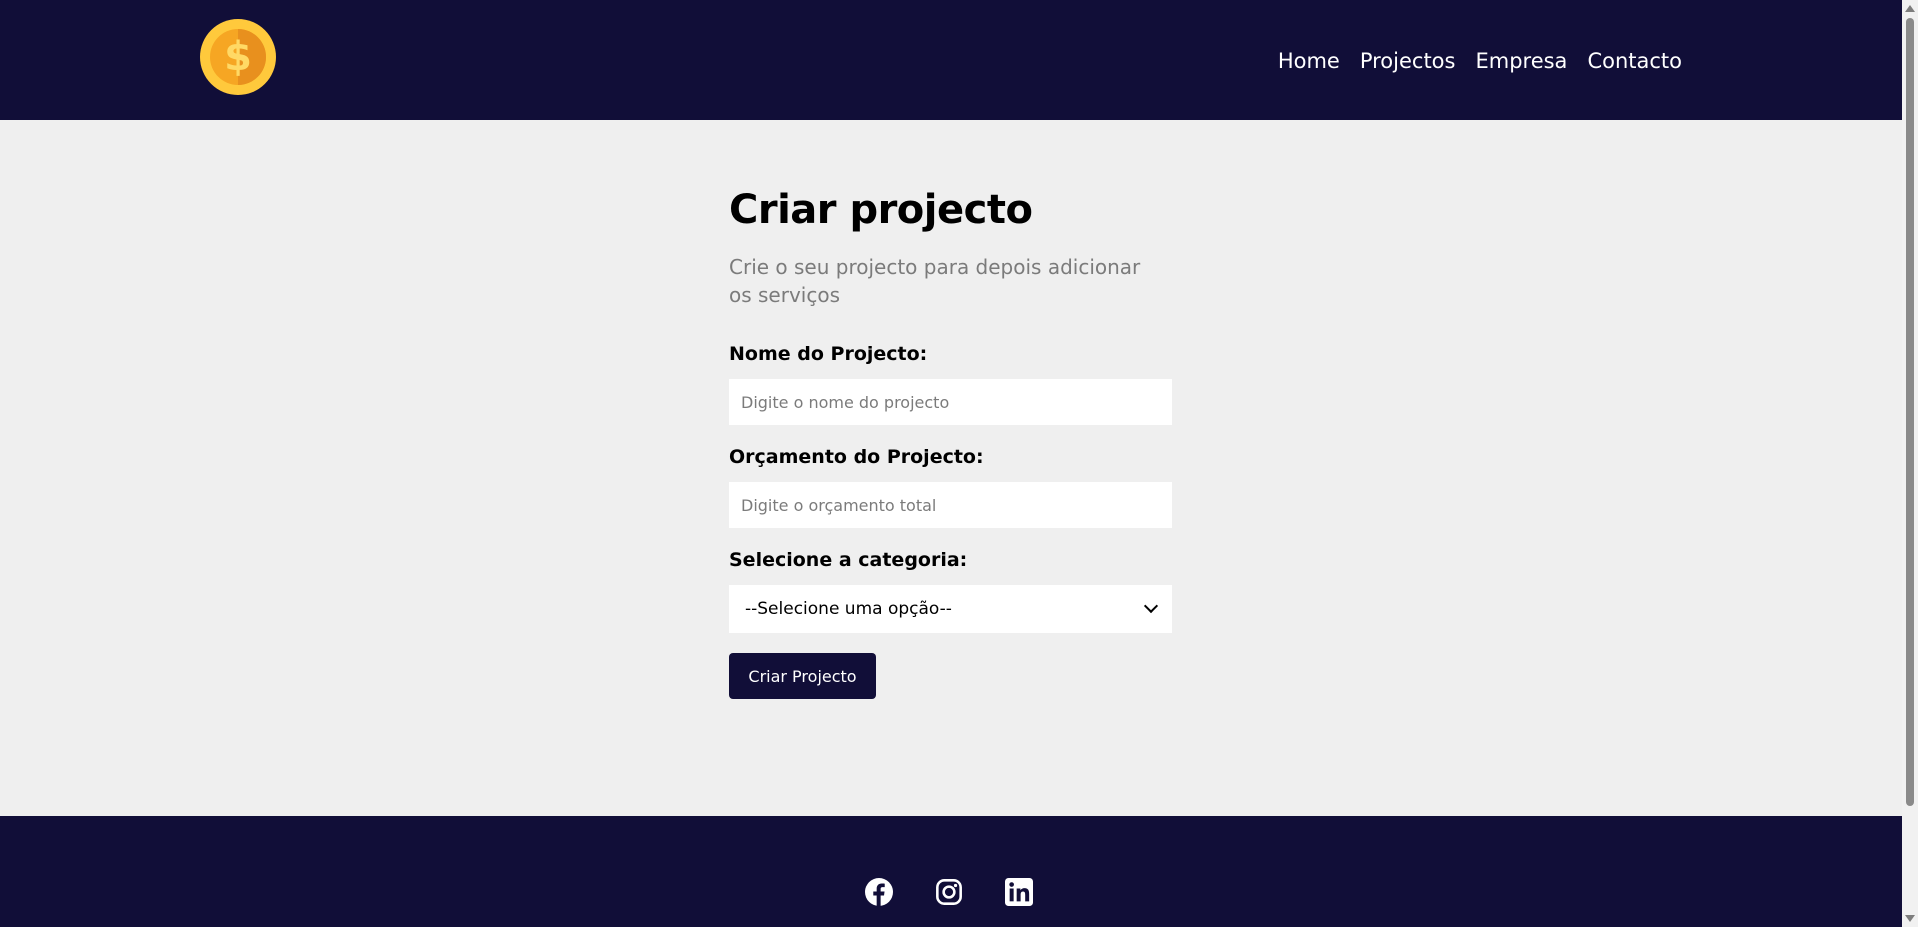 The height and width of the screenshot is (927, 1918). I want to click on scroll-up-arrow-icon, so click(1910, 8).